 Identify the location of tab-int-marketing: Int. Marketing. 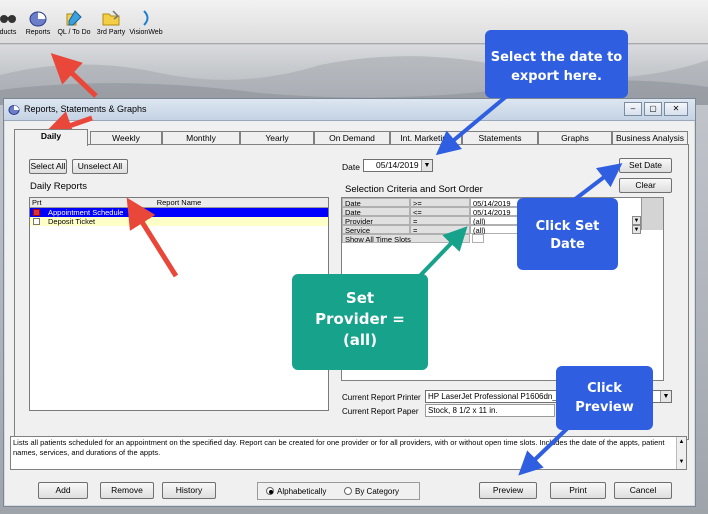
(426, 138).